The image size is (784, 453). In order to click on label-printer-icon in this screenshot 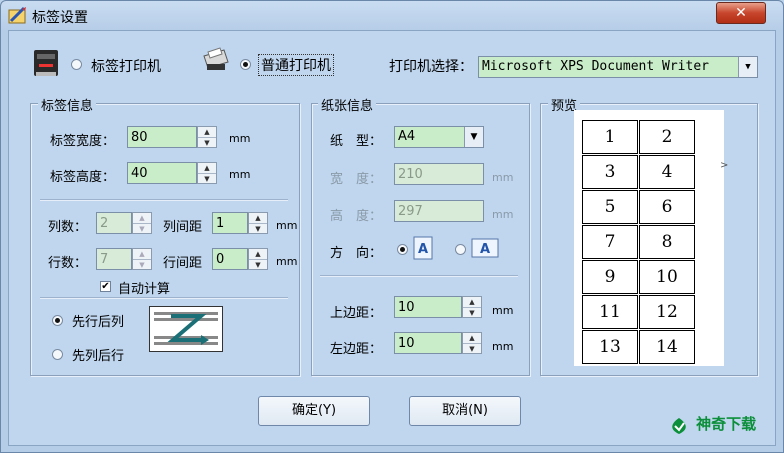, I will do `click(46, 63)`.